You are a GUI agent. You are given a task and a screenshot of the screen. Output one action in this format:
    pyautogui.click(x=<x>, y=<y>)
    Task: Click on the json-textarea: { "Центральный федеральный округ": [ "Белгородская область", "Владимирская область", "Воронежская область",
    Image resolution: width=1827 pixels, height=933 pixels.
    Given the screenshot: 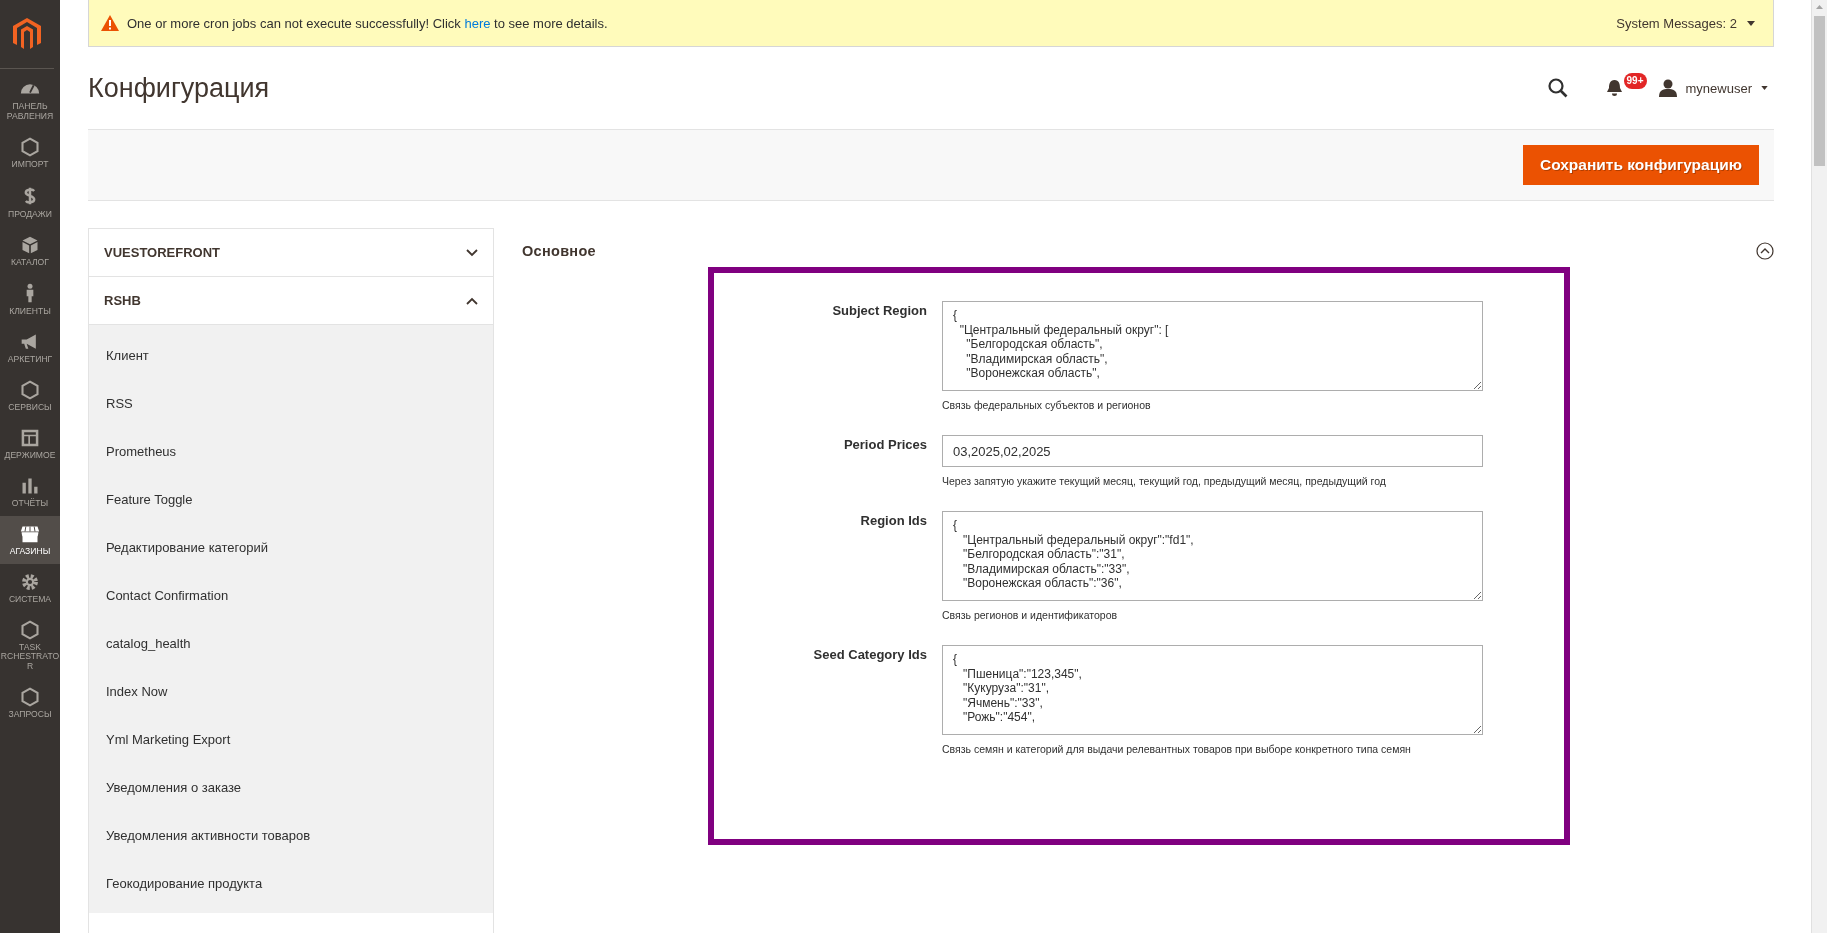 What is the action you would take?
    pyautogui.click(x=1212, y=346)
    